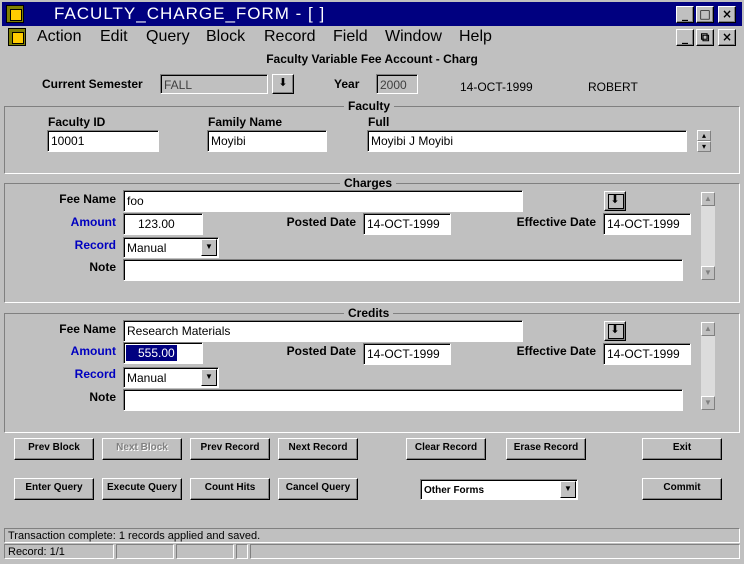  What do you see at coordinates (704, 146) in the screenshot?
I see `faculty-scroll-down-icon: ▾` at bounding box center [704, 146].